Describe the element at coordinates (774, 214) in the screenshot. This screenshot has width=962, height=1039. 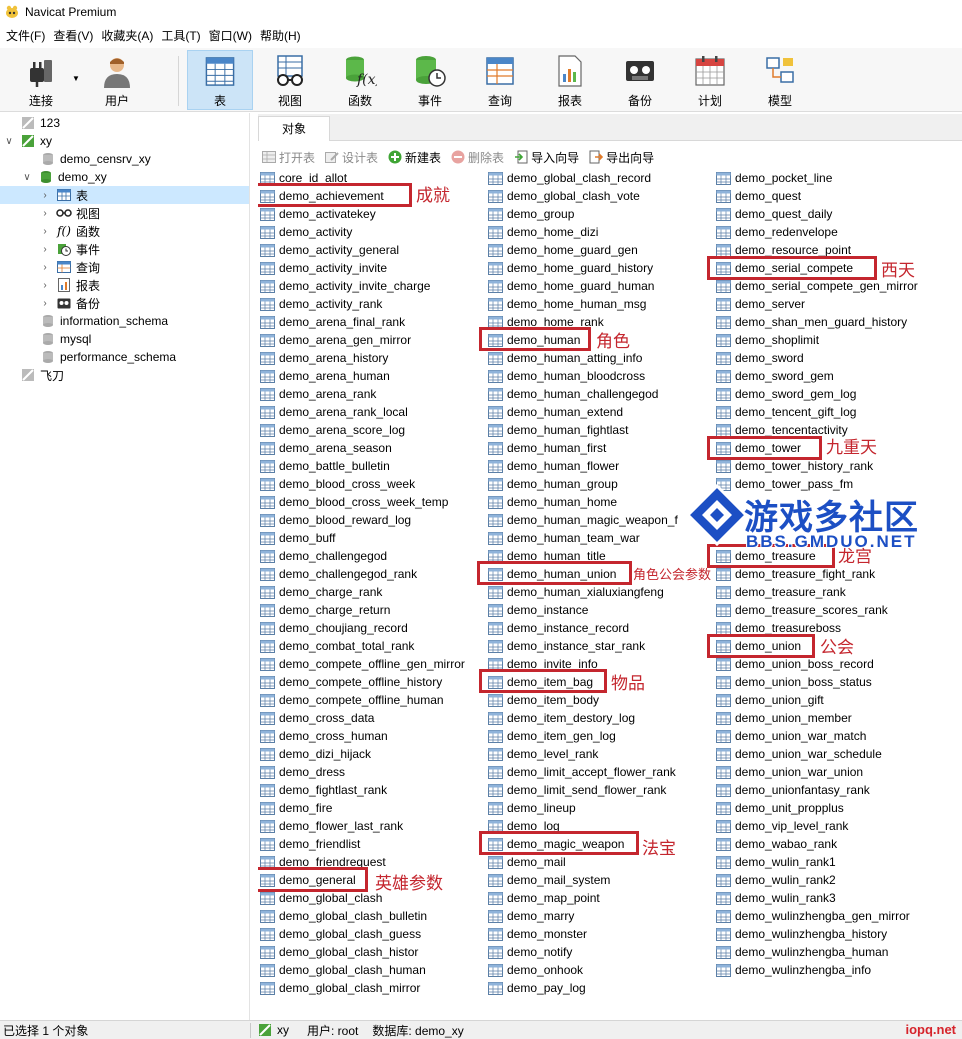
I see `table-row: demo_quest_daily` at that location.